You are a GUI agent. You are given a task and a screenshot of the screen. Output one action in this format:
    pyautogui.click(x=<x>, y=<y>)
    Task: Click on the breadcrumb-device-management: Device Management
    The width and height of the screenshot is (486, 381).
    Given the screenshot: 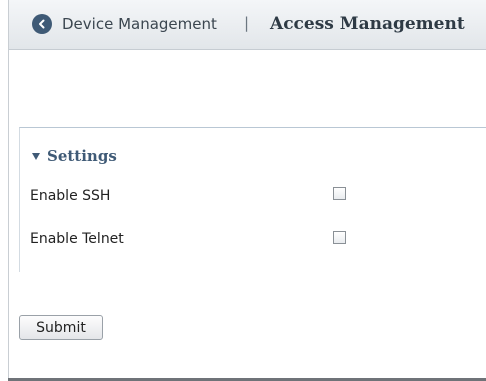 What is the action you would take?
    pyautogui.click(x=139, y=24)
    